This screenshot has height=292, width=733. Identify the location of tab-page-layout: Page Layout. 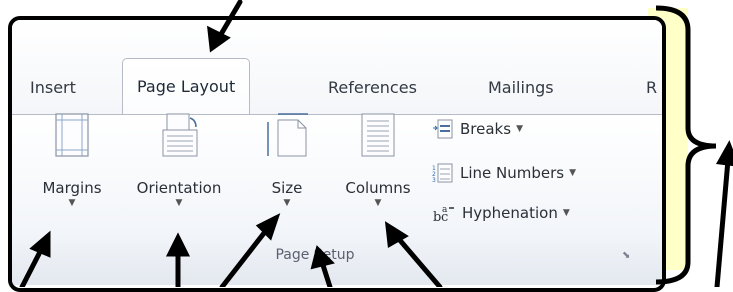
(186, 88).